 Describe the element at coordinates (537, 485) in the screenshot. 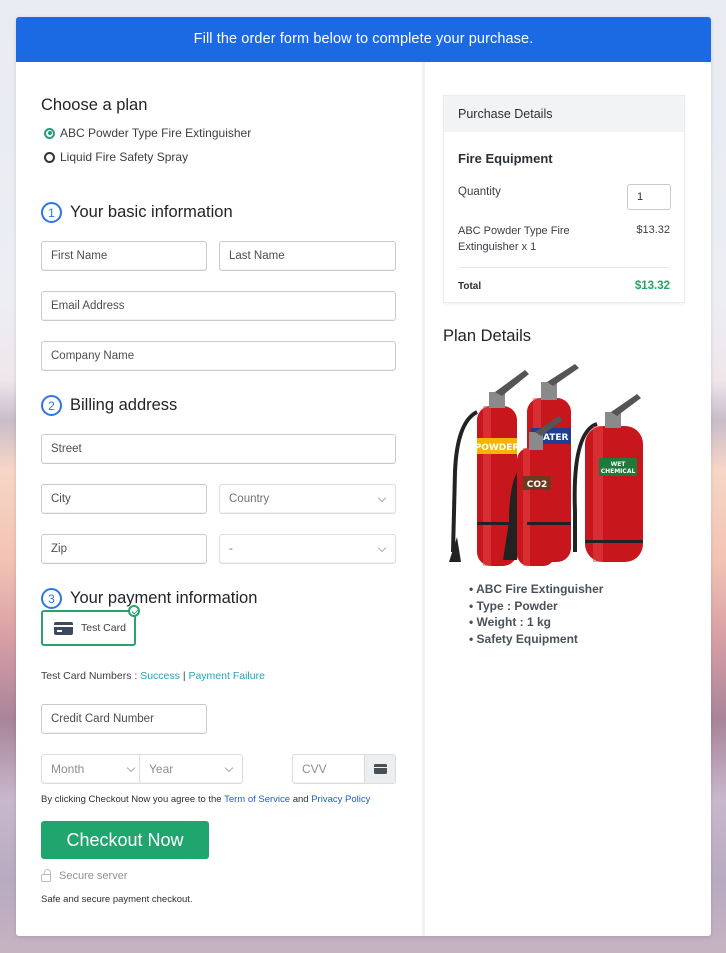

I see `image-label-co2: CO2` at that location.